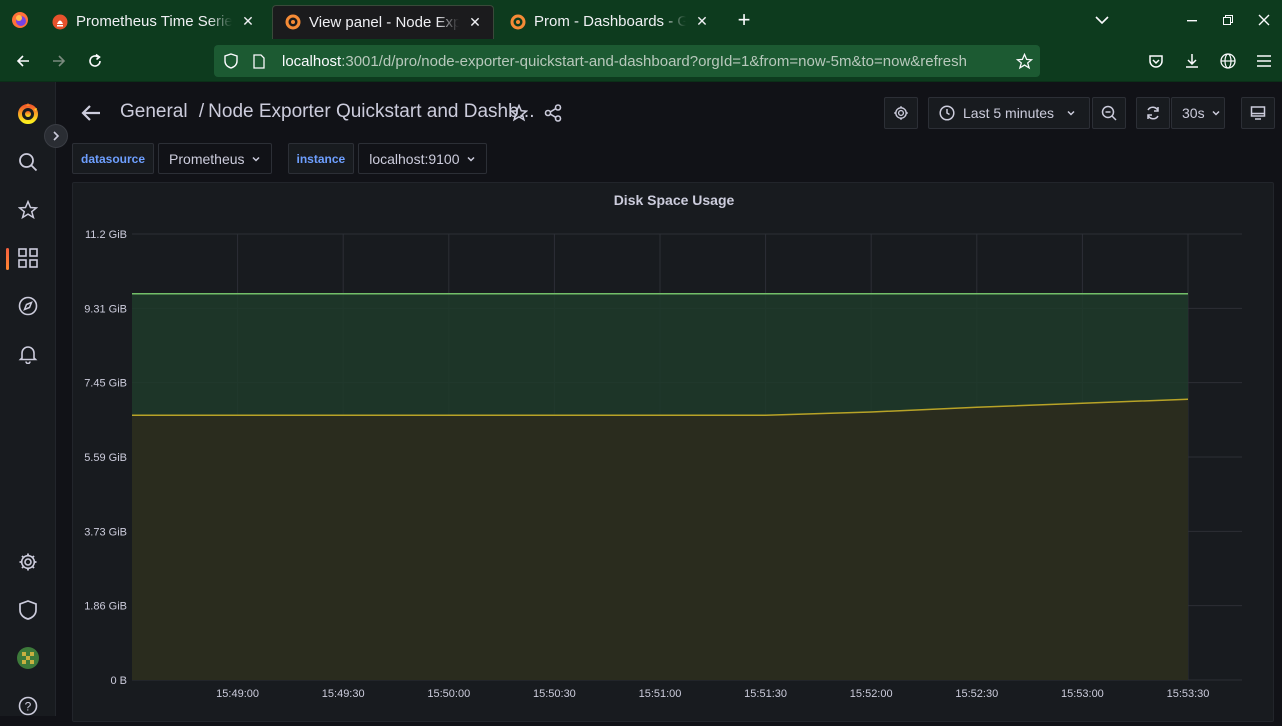 Image resolution: width=1282 pixels, height=726 pixels. I want to click on zoom-out-button, so click(1109, 113).